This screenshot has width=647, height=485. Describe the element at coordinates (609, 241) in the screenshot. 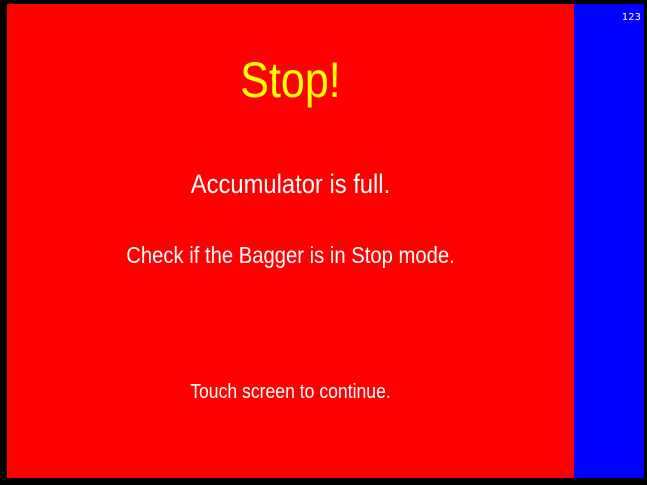

I see `side-panel: 123` at that location.